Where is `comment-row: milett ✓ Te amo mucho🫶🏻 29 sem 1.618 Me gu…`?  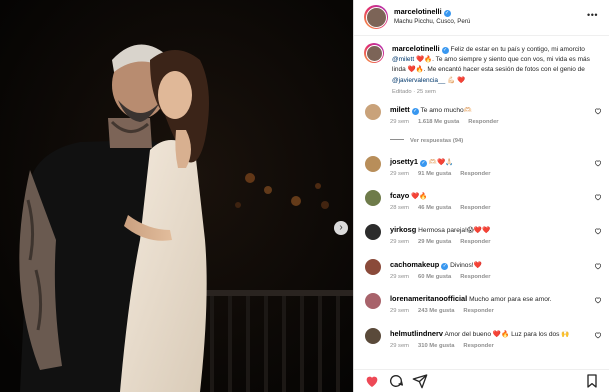
comment-row: milett ✓ Te amo mucho🫶🏻 29 sem 1.618 Me gu… is located at coordinates (484, 119).